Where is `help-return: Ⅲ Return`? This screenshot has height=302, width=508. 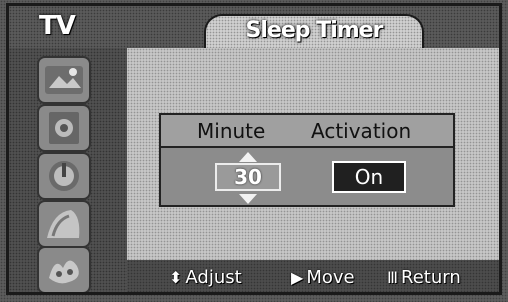
help-return: Ⅲ Return is located at coordinates (424, 277).